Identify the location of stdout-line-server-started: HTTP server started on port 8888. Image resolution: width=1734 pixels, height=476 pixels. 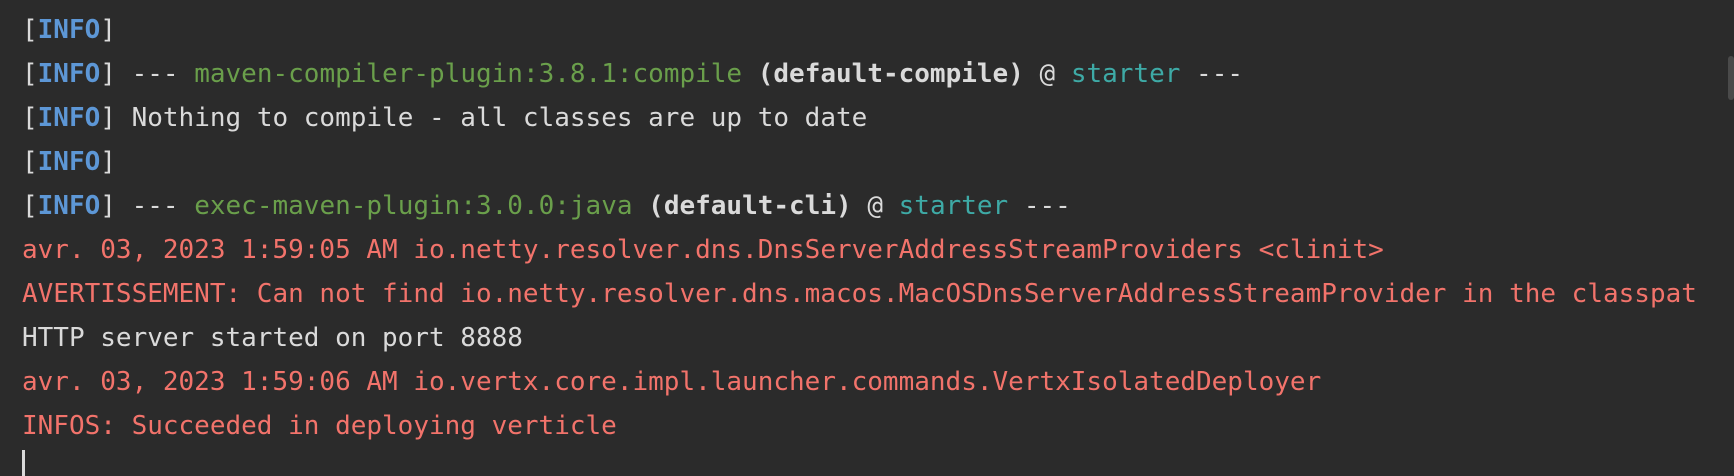
(272, 338).